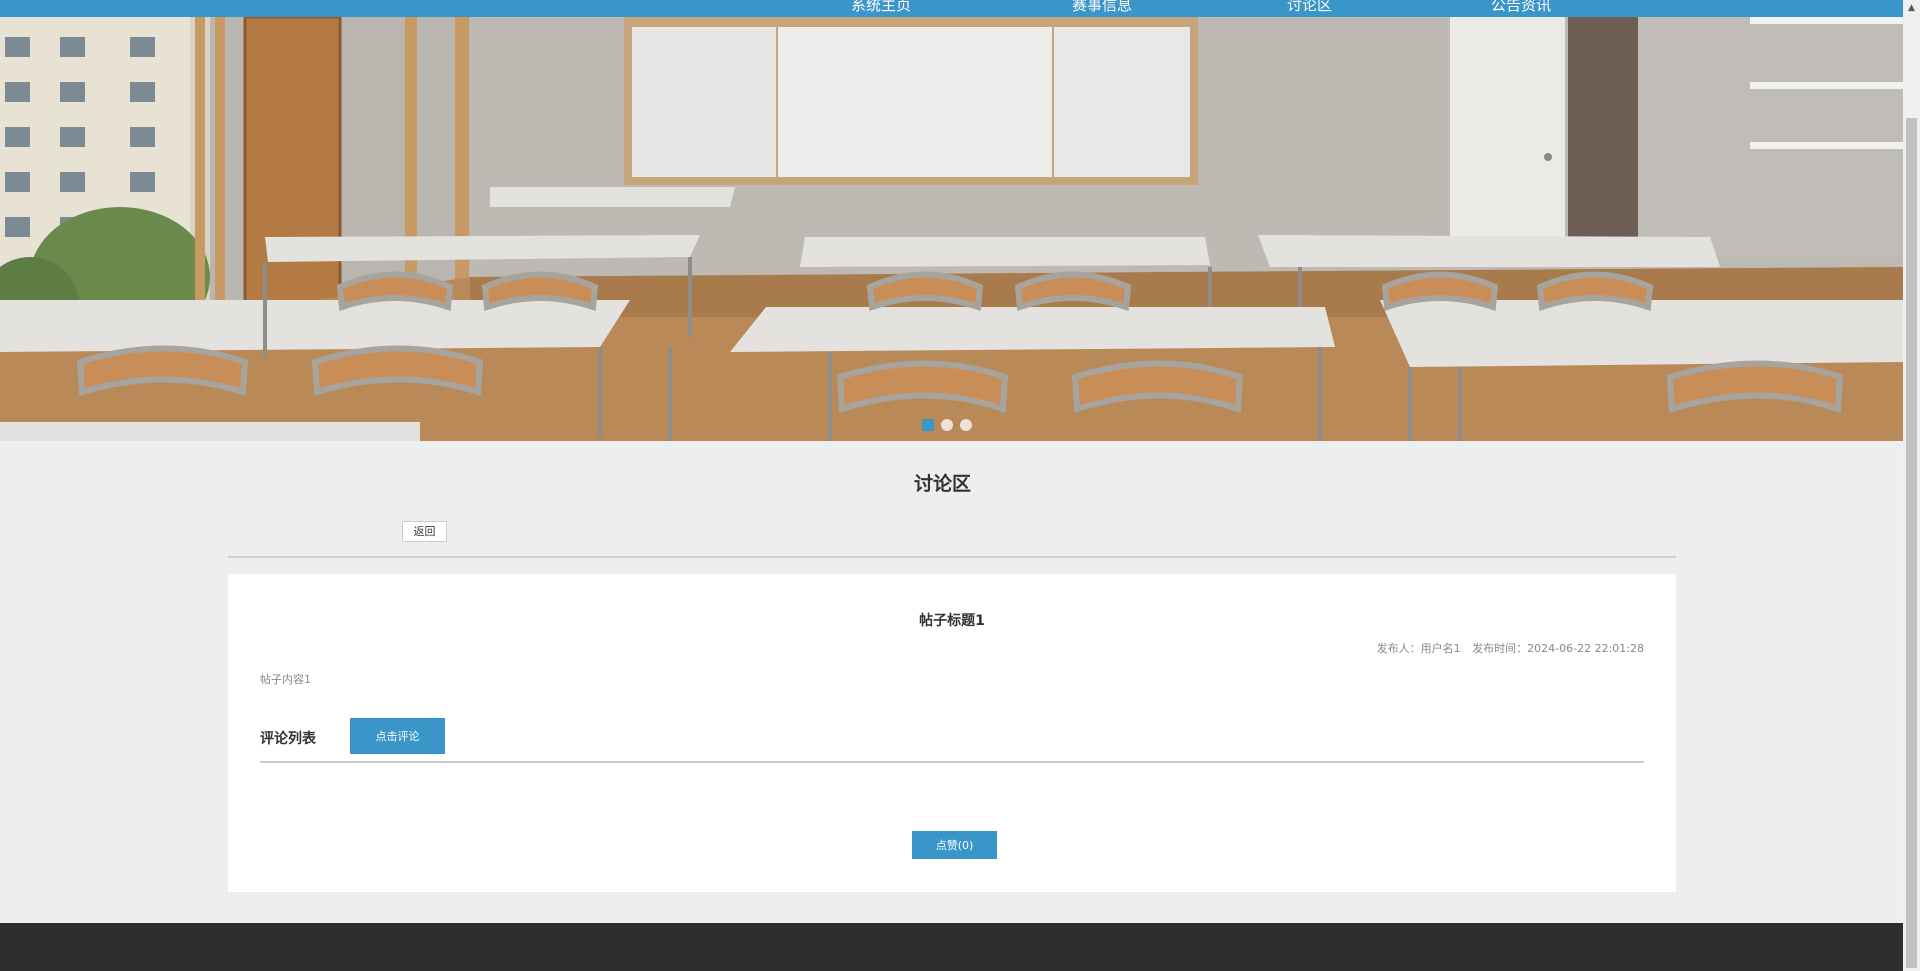 Image resolution: width=1920 pixels, height=971 pixels. I want to click on carousel-dots, so click(947, 425).